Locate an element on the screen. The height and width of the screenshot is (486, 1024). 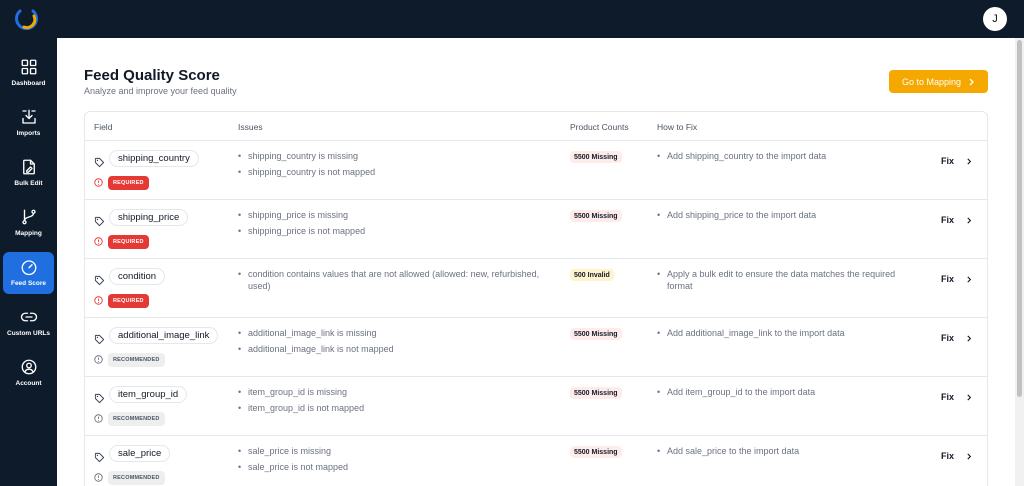
sidebar-item-label: Feed Score is located at coordinates (28, 283).